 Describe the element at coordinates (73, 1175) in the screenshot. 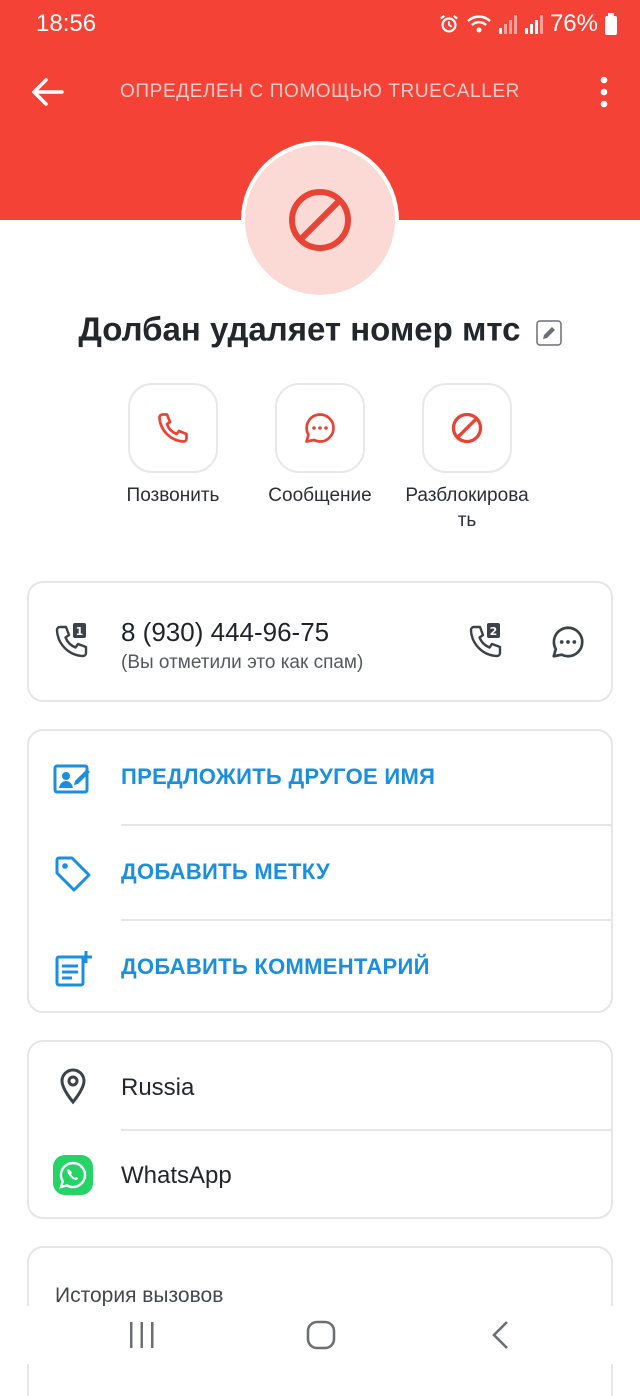

I see `whatsapp-icon` at that location.